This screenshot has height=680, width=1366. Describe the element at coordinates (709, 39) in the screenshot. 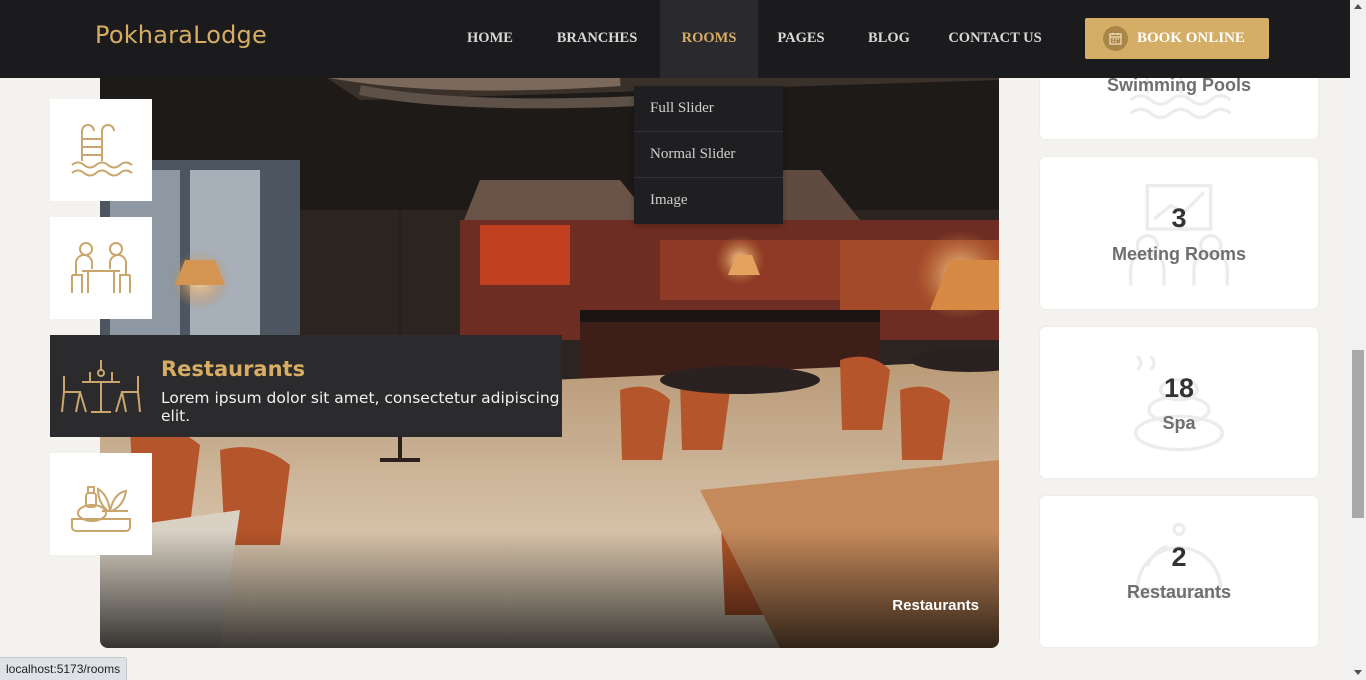

I see `nav-rooms: ROOMS` at that location.